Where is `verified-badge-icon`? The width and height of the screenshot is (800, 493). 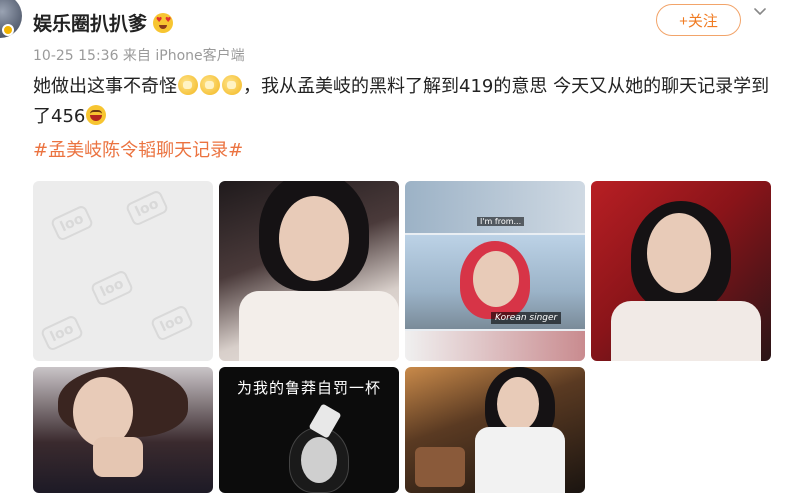
verified-badge-icon is located at coordinates (8, 30).